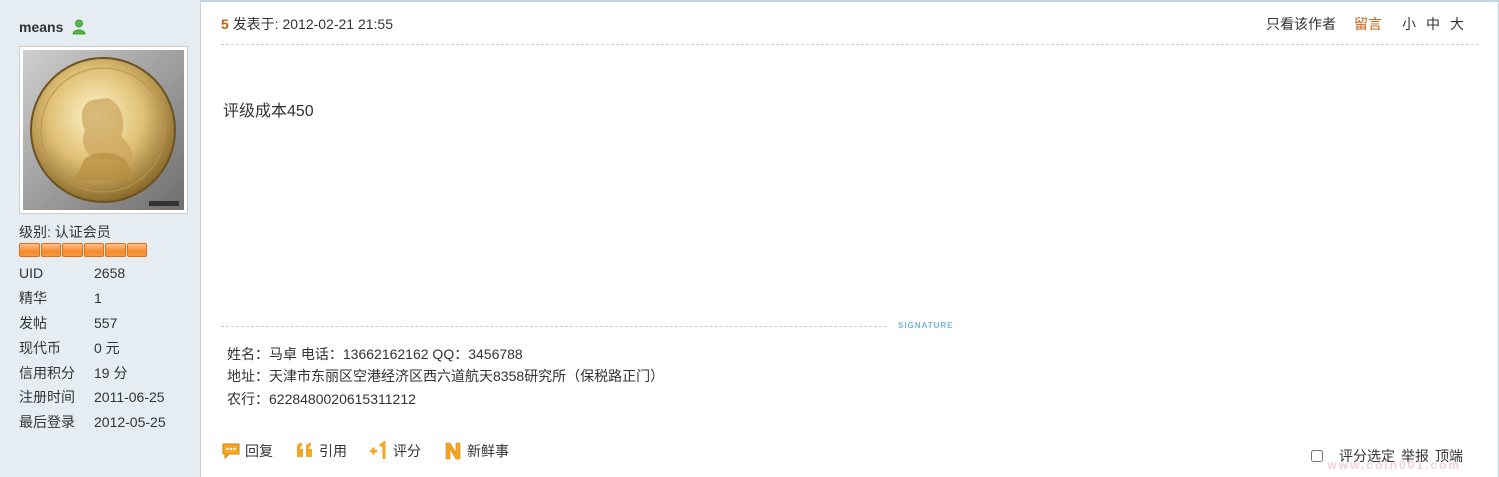  I want to click on stat-value: 1, so click(98, 298).